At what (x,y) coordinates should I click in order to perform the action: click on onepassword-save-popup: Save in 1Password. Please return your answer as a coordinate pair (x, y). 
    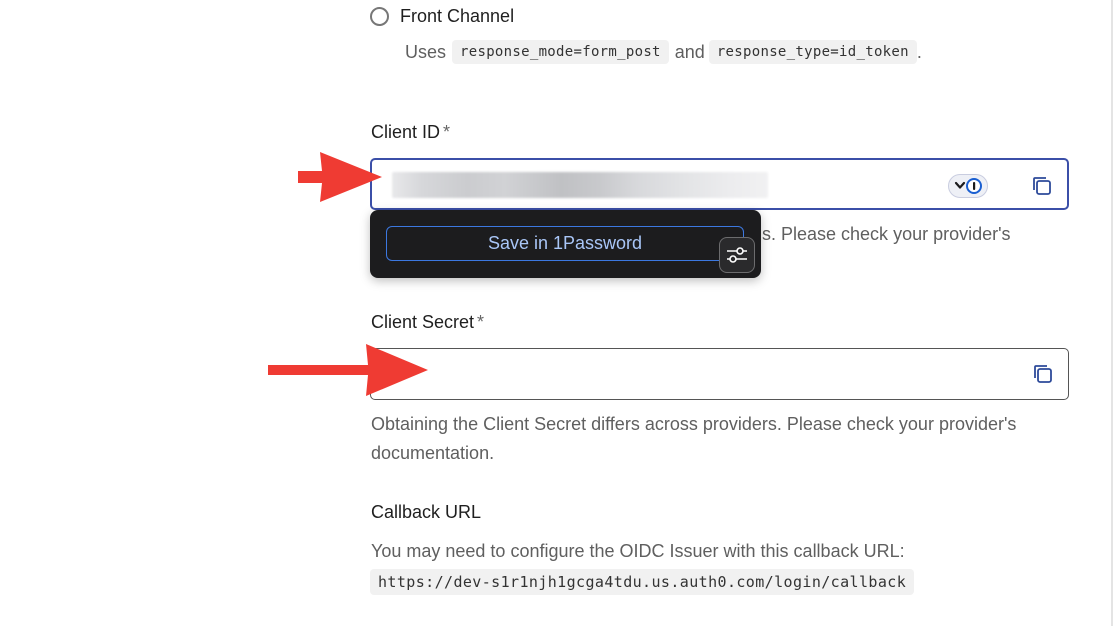
    Looking at the image, I should click on (565, 244).